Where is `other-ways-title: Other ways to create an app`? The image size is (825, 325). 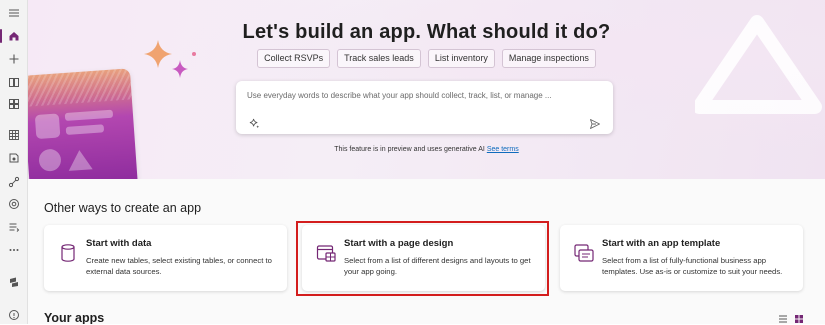 other-ways-title: Other ways to create an app is located at coordinates (123, 208).